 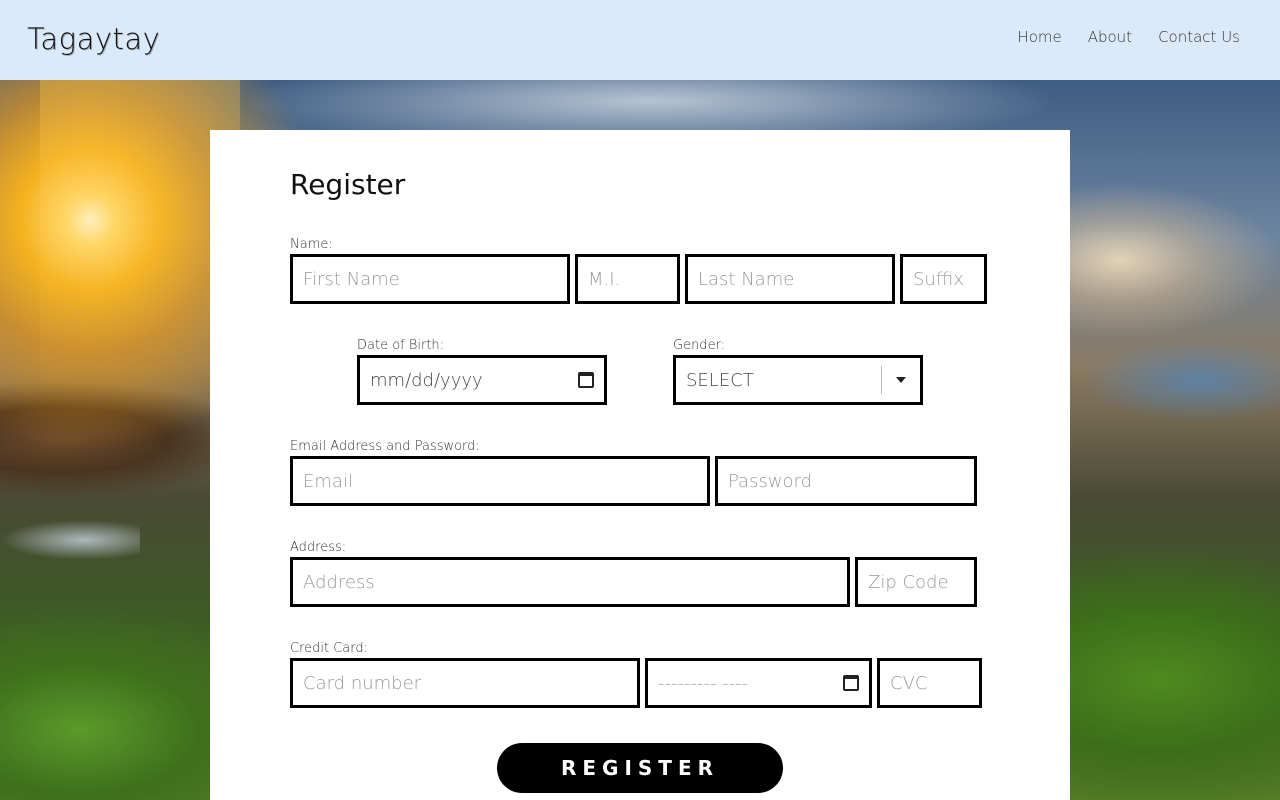 What do you see at coordinates (1199, 37) in the screenshot?
I see `nav-contact-link: Contact Us` at bounding box center [1199, 37].